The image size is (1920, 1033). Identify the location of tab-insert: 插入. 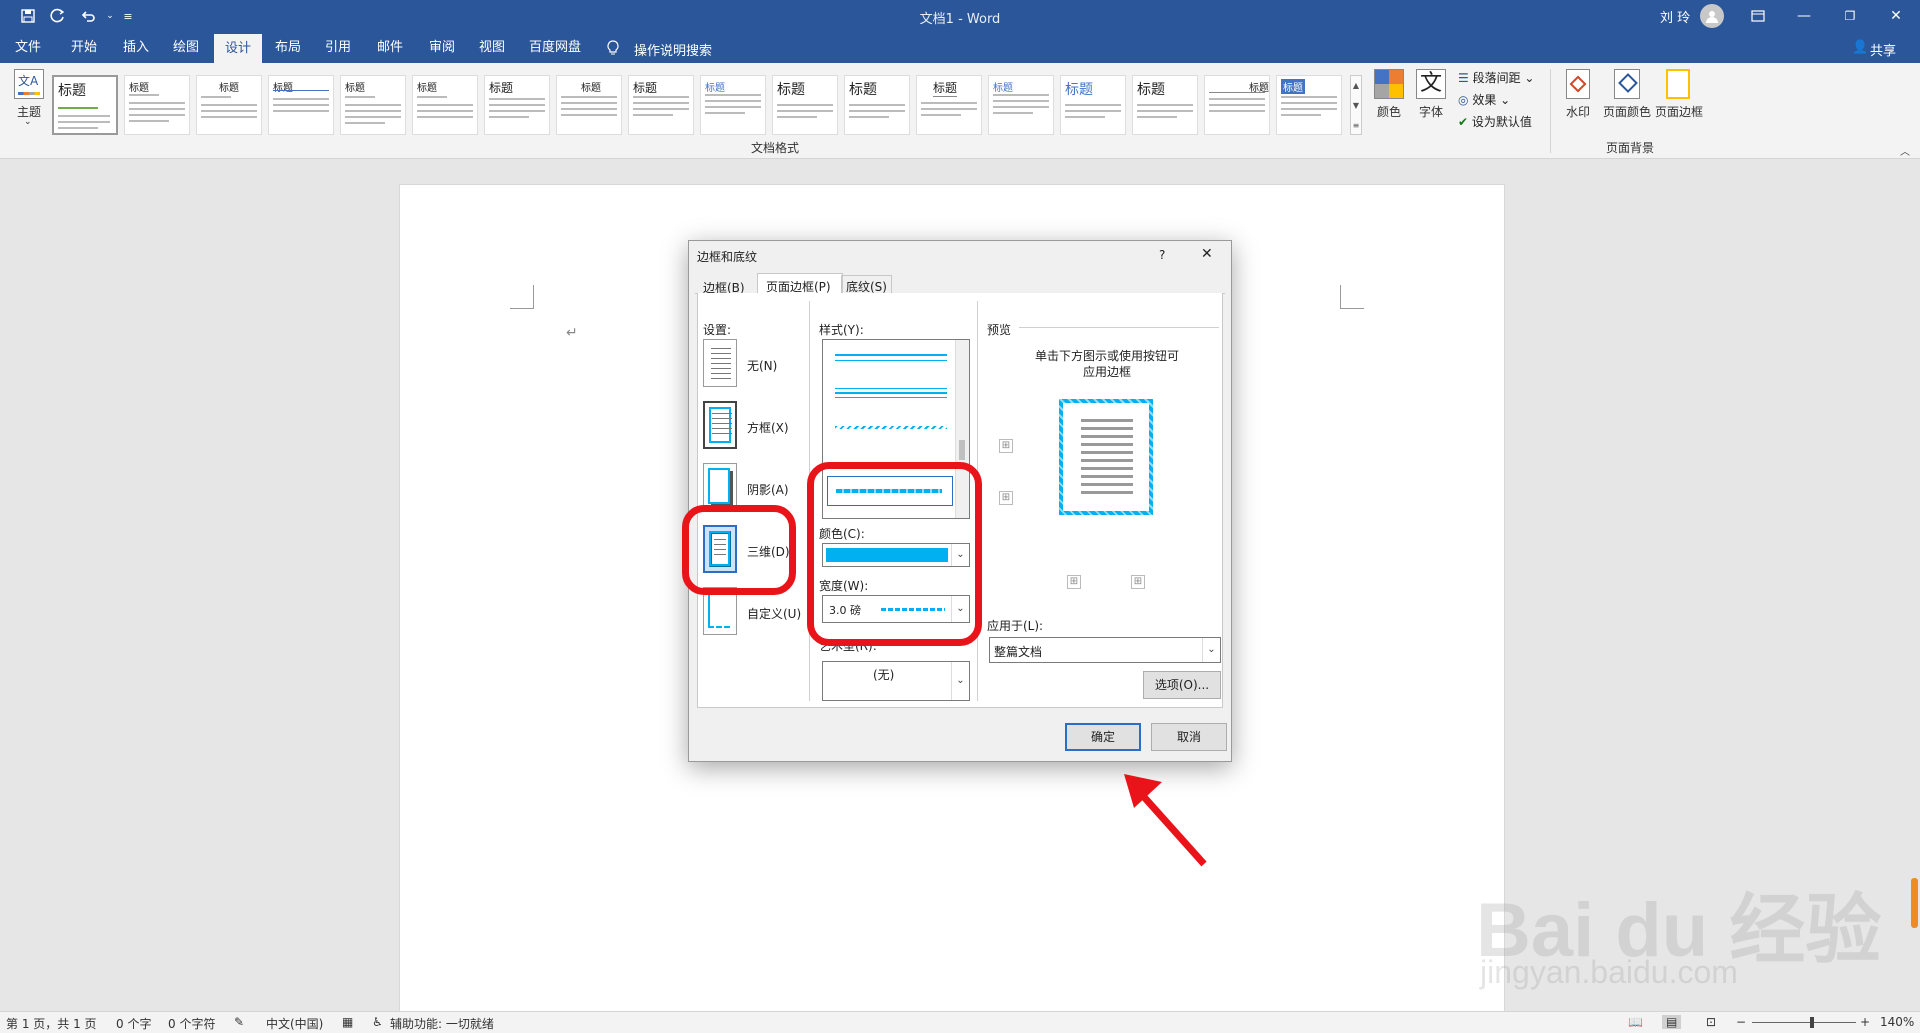
(136, 47).